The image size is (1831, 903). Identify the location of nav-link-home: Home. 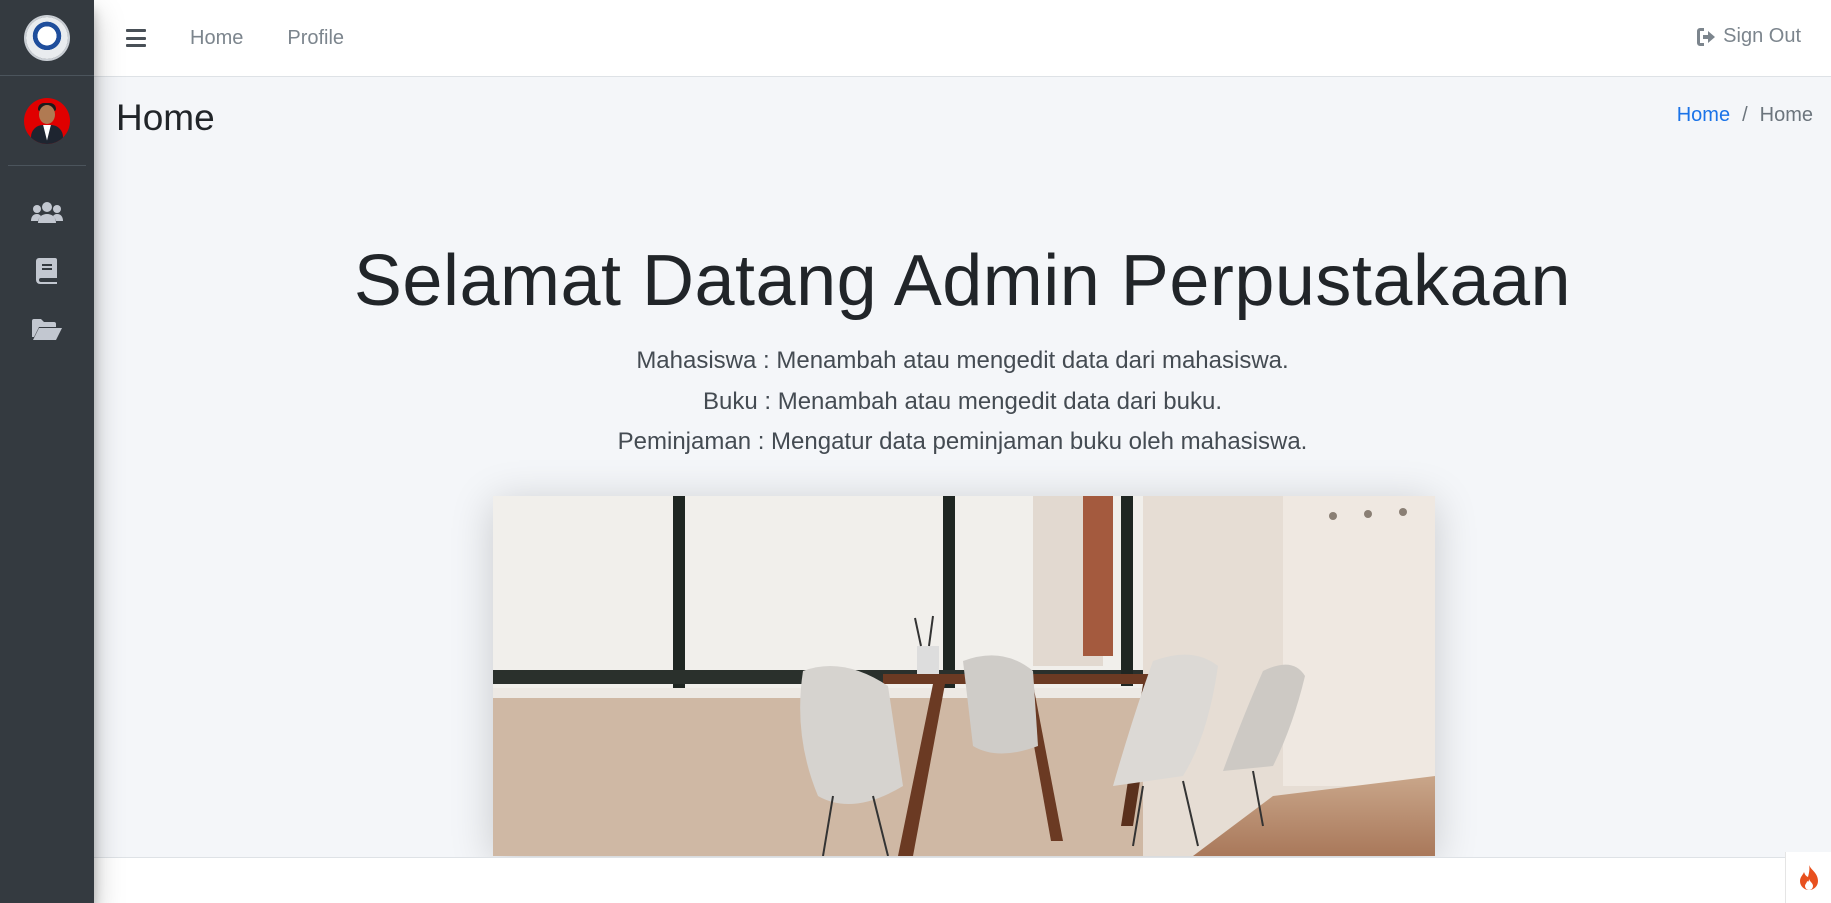
(216, 38).